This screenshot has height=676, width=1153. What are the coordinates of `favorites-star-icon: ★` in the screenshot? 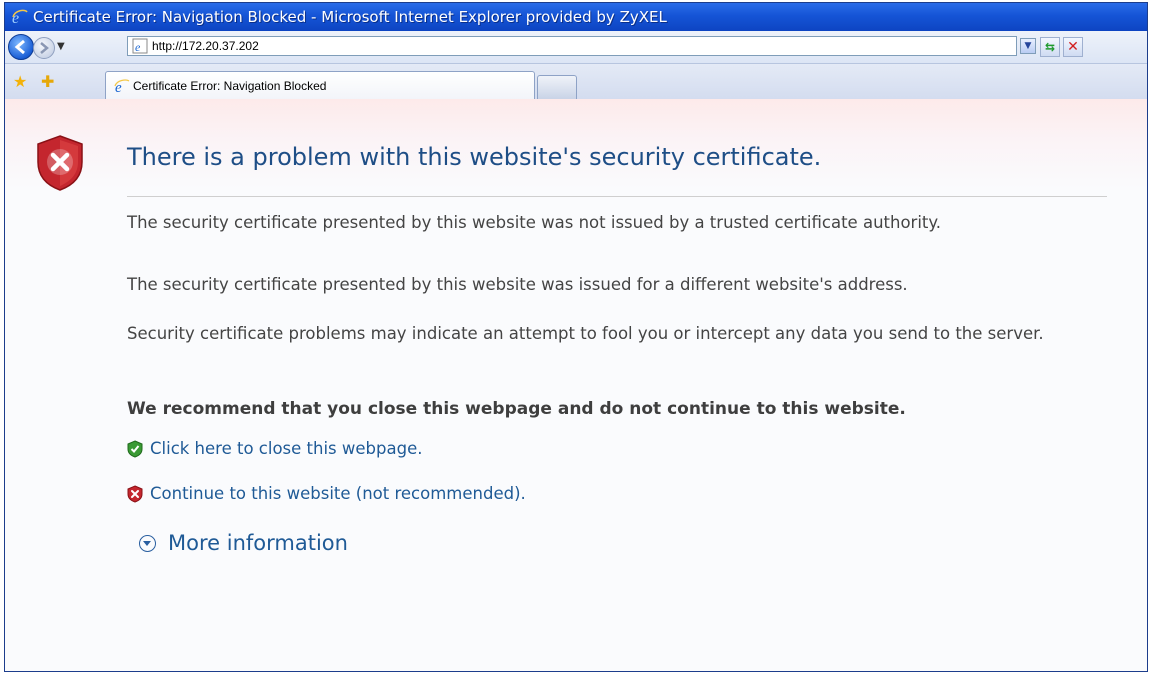 It's located at (20, 81).